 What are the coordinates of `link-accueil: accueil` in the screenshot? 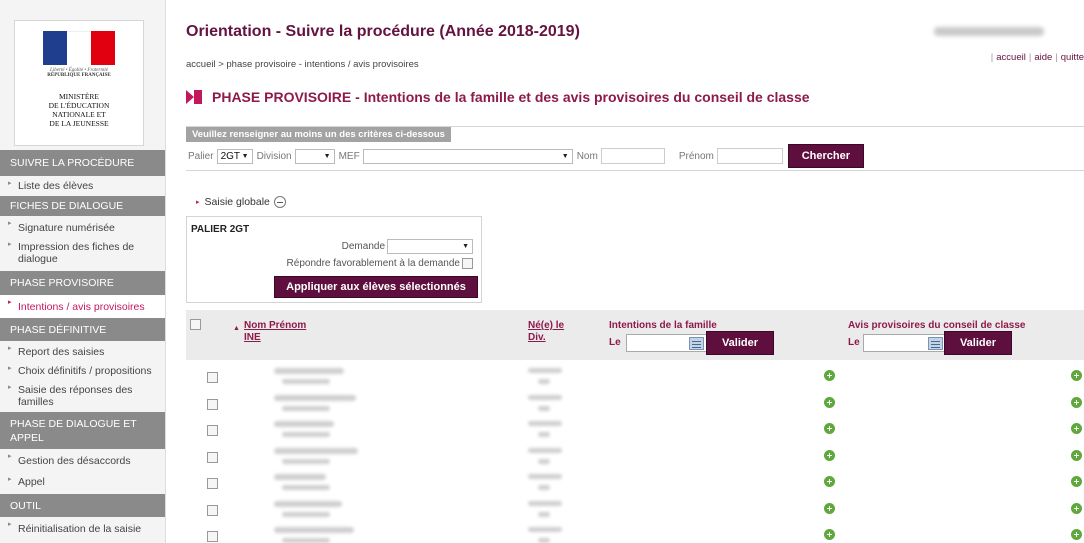 It's located at (1011, 57).